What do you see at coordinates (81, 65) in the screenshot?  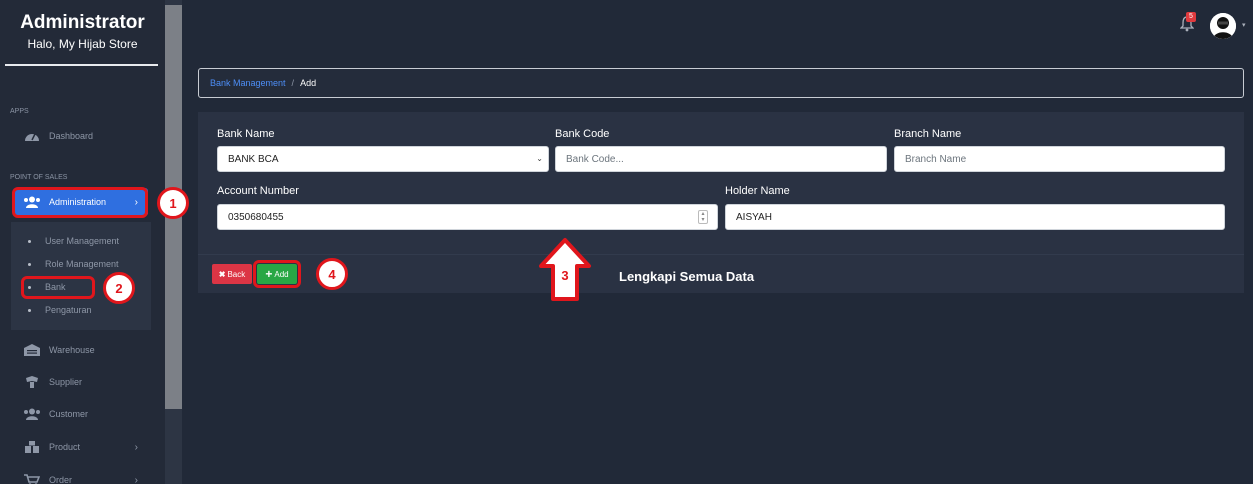 I see `brand-divider` at bounding box center [81, 65].